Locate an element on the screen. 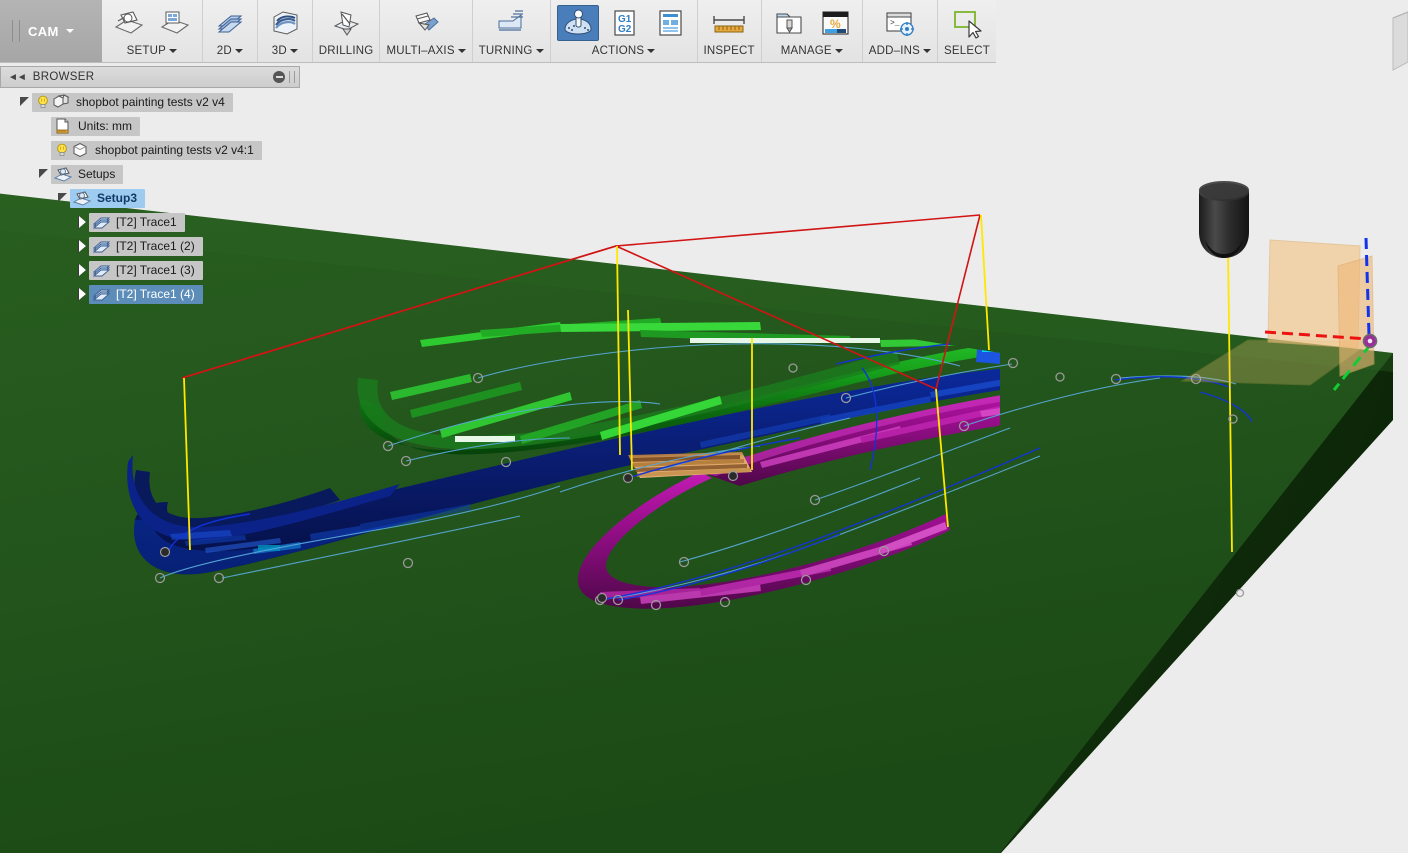 The height and width of the screenshot is (853, 1408). ribbon-group-add-ins: >_ ADD–INS is located at coordinates (900, 31).